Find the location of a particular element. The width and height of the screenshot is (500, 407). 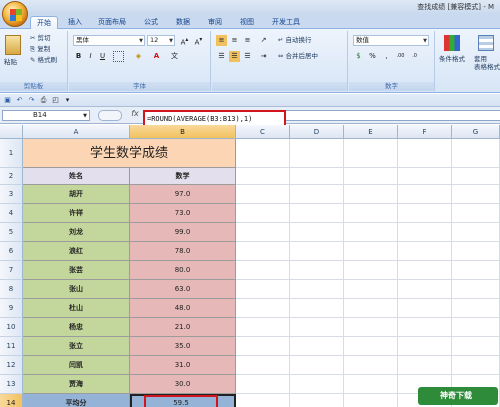

cell-c7 is located at coordinates (263, 270).